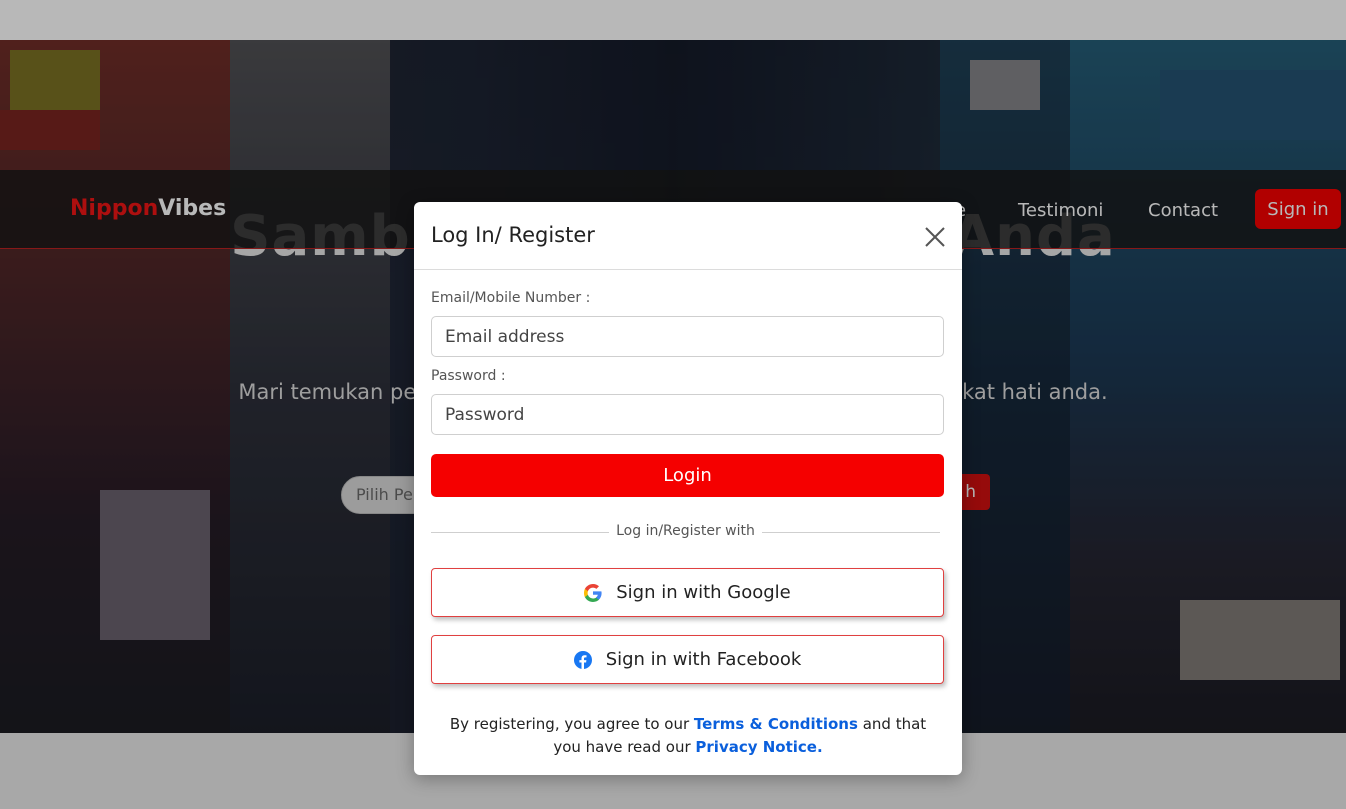 This screenshot has height=809, width=1346. What do you see at coordinates (468, 376) in the screenshot?
I see `password-label: Password :` at bounding box center [468, 376].